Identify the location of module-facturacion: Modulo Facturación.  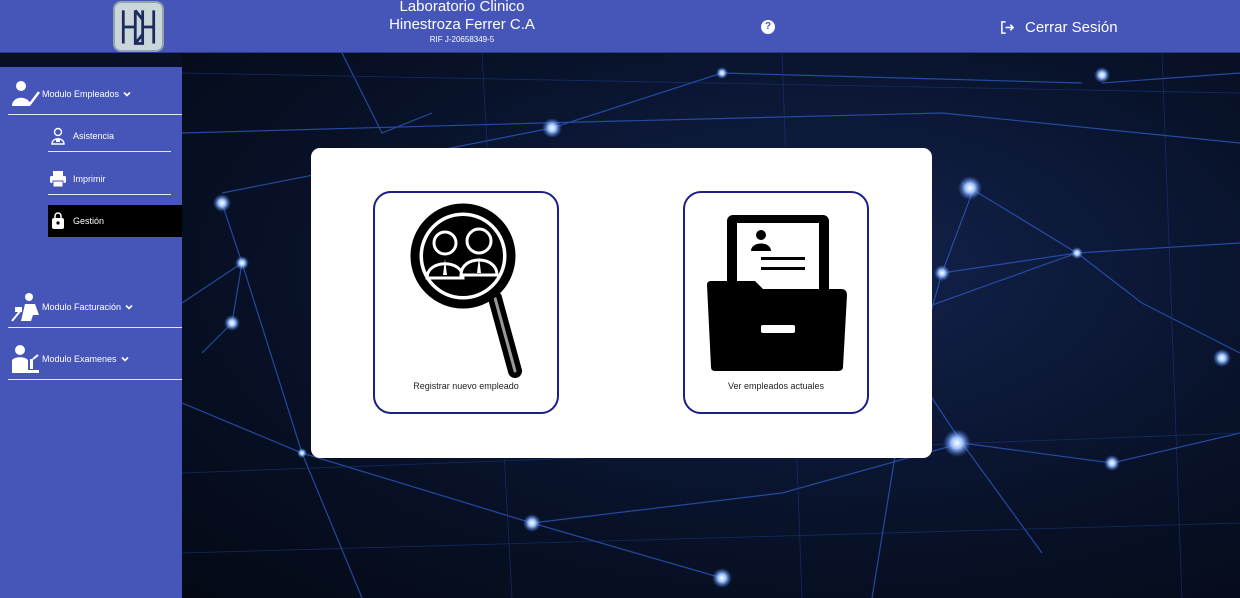
(95, 307).